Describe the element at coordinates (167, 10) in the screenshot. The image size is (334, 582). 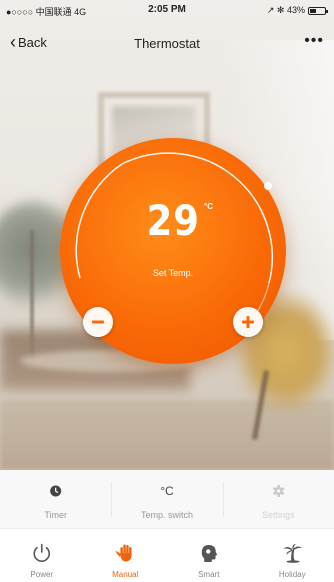
I see `status-bar: ●○○○○ 中国联通 4G 2:05 PM ↗ ✻ 43%` at that location.